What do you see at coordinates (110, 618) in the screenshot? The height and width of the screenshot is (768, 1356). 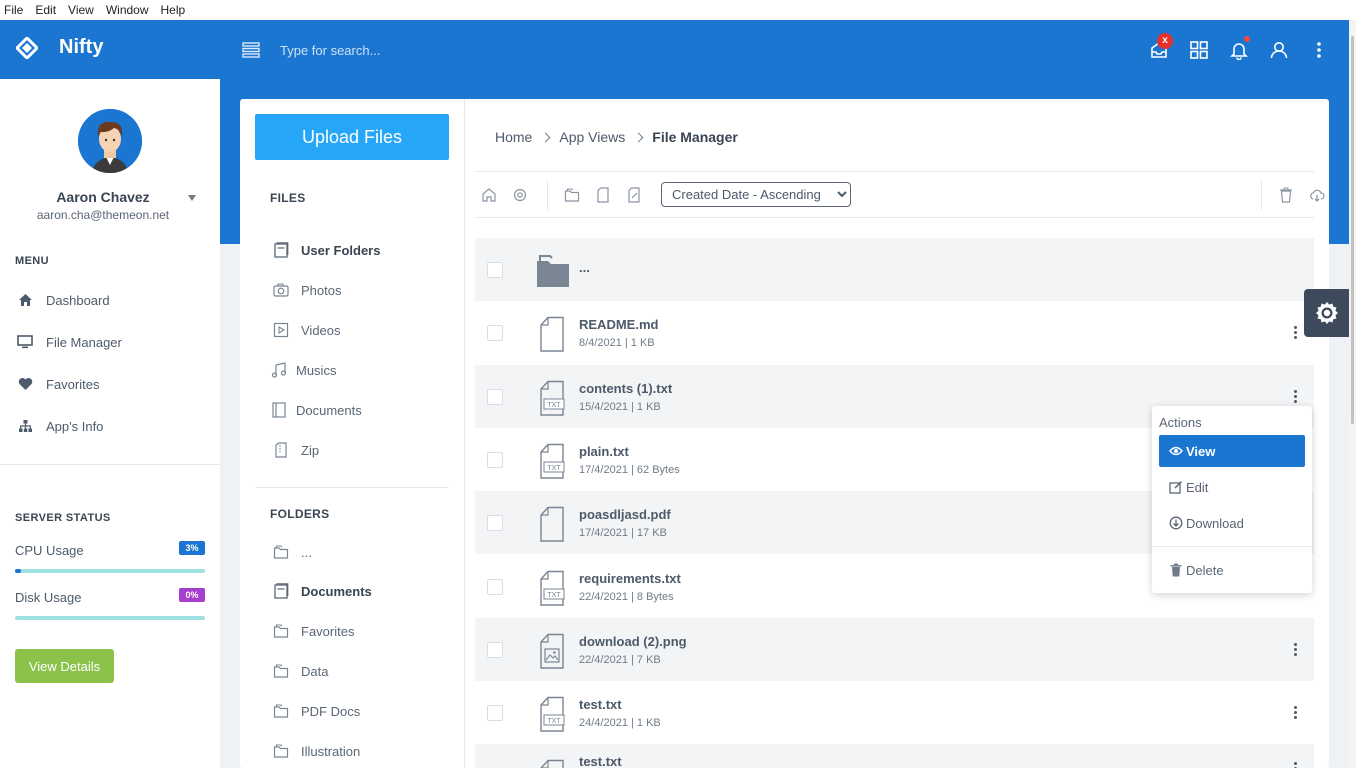 I see `disk-usage-bar` at bounding box center [110, 618].